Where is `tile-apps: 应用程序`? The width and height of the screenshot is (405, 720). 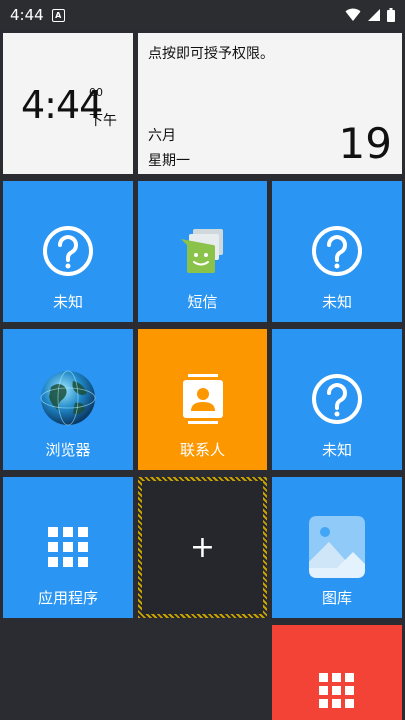
tile-apps: 应用程序 is located at coordinates (68, 547).